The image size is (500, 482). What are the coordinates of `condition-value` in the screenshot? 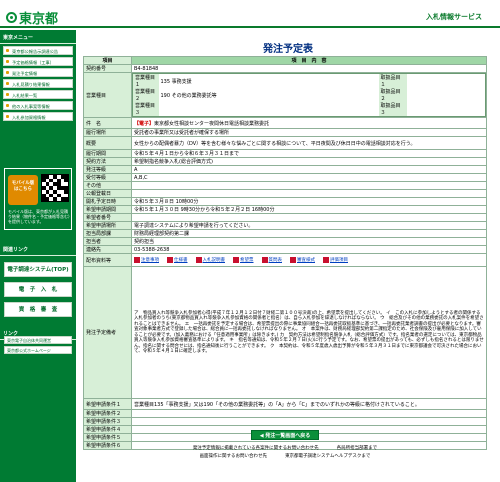 It's located at (309, 413).